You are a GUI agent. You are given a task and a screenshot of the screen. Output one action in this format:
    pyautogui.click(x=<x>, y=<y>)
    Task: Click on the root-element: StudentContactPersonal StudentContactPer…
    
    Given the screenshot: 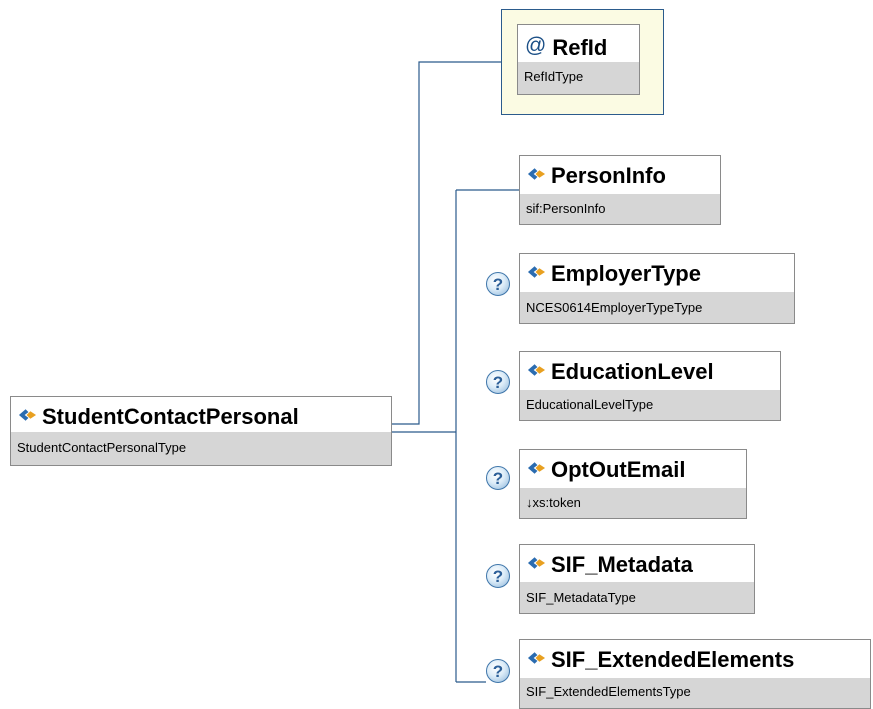 What is the action you would take?
    pyautogui.click(x=201, y=431)
    